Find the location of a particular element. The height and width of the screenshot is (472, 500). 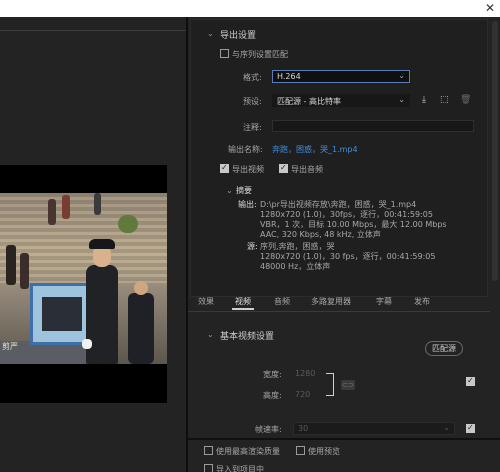

export-video-label: 导出视频 is located at coordinates (248, 169).